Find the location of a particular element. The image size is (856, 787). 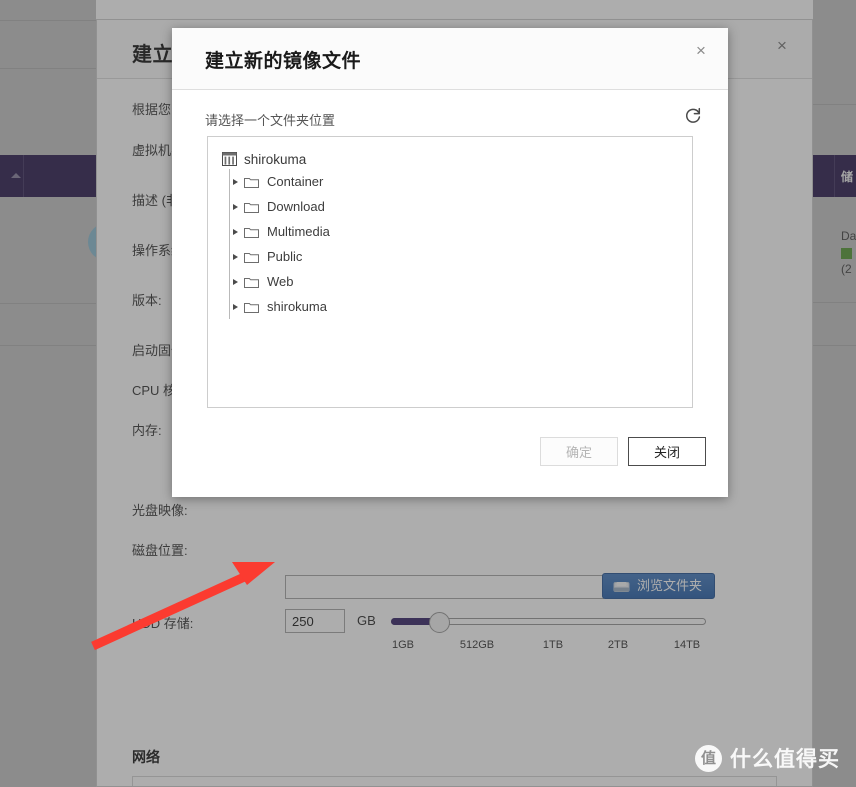

watermark-text: 什么值得买 is located at coordinates (785, 759).